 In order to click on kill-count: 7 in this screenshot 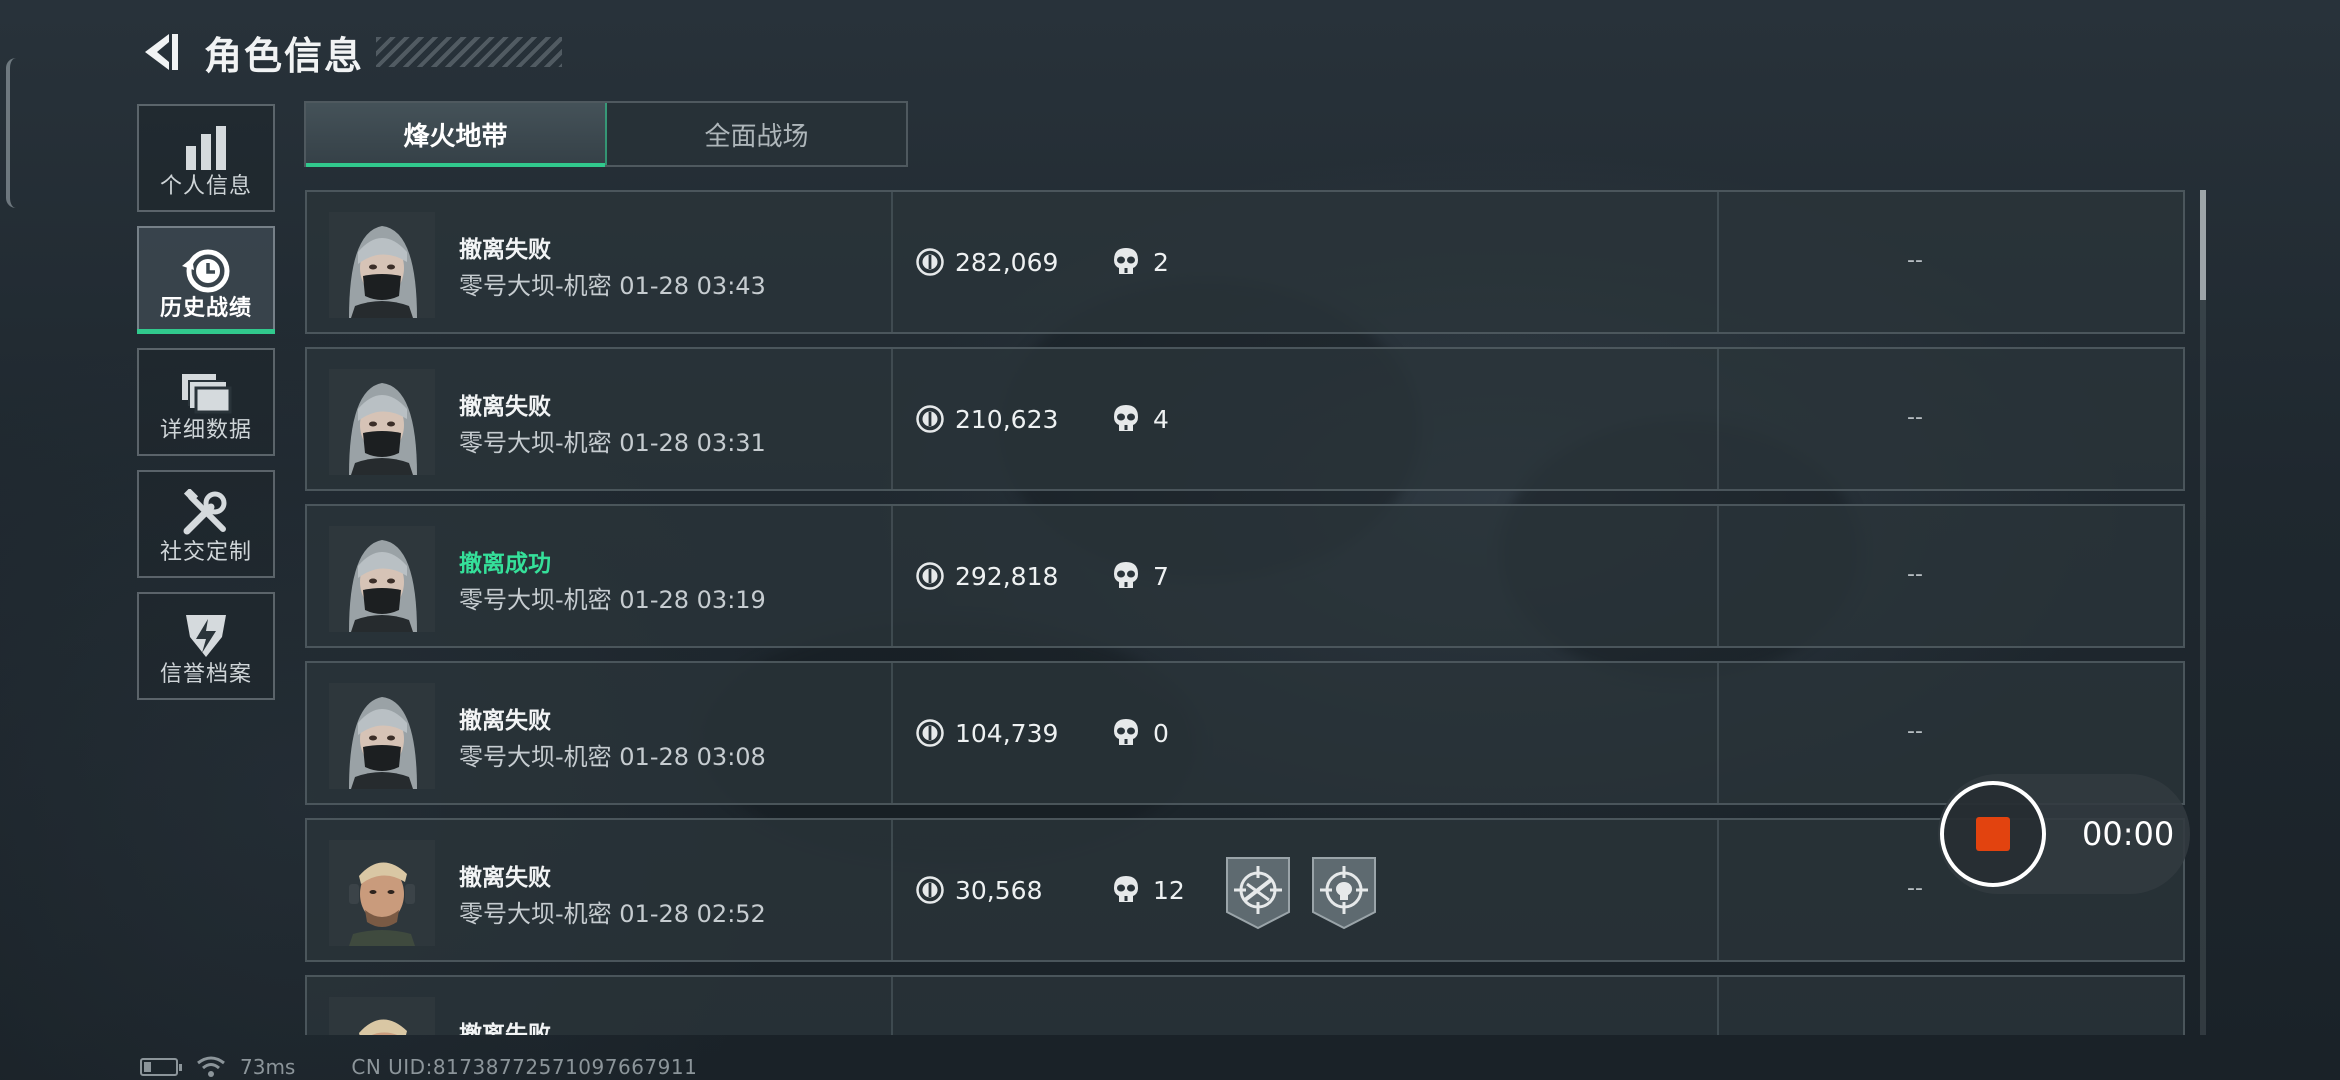, I will do `click(1161, 576)`.